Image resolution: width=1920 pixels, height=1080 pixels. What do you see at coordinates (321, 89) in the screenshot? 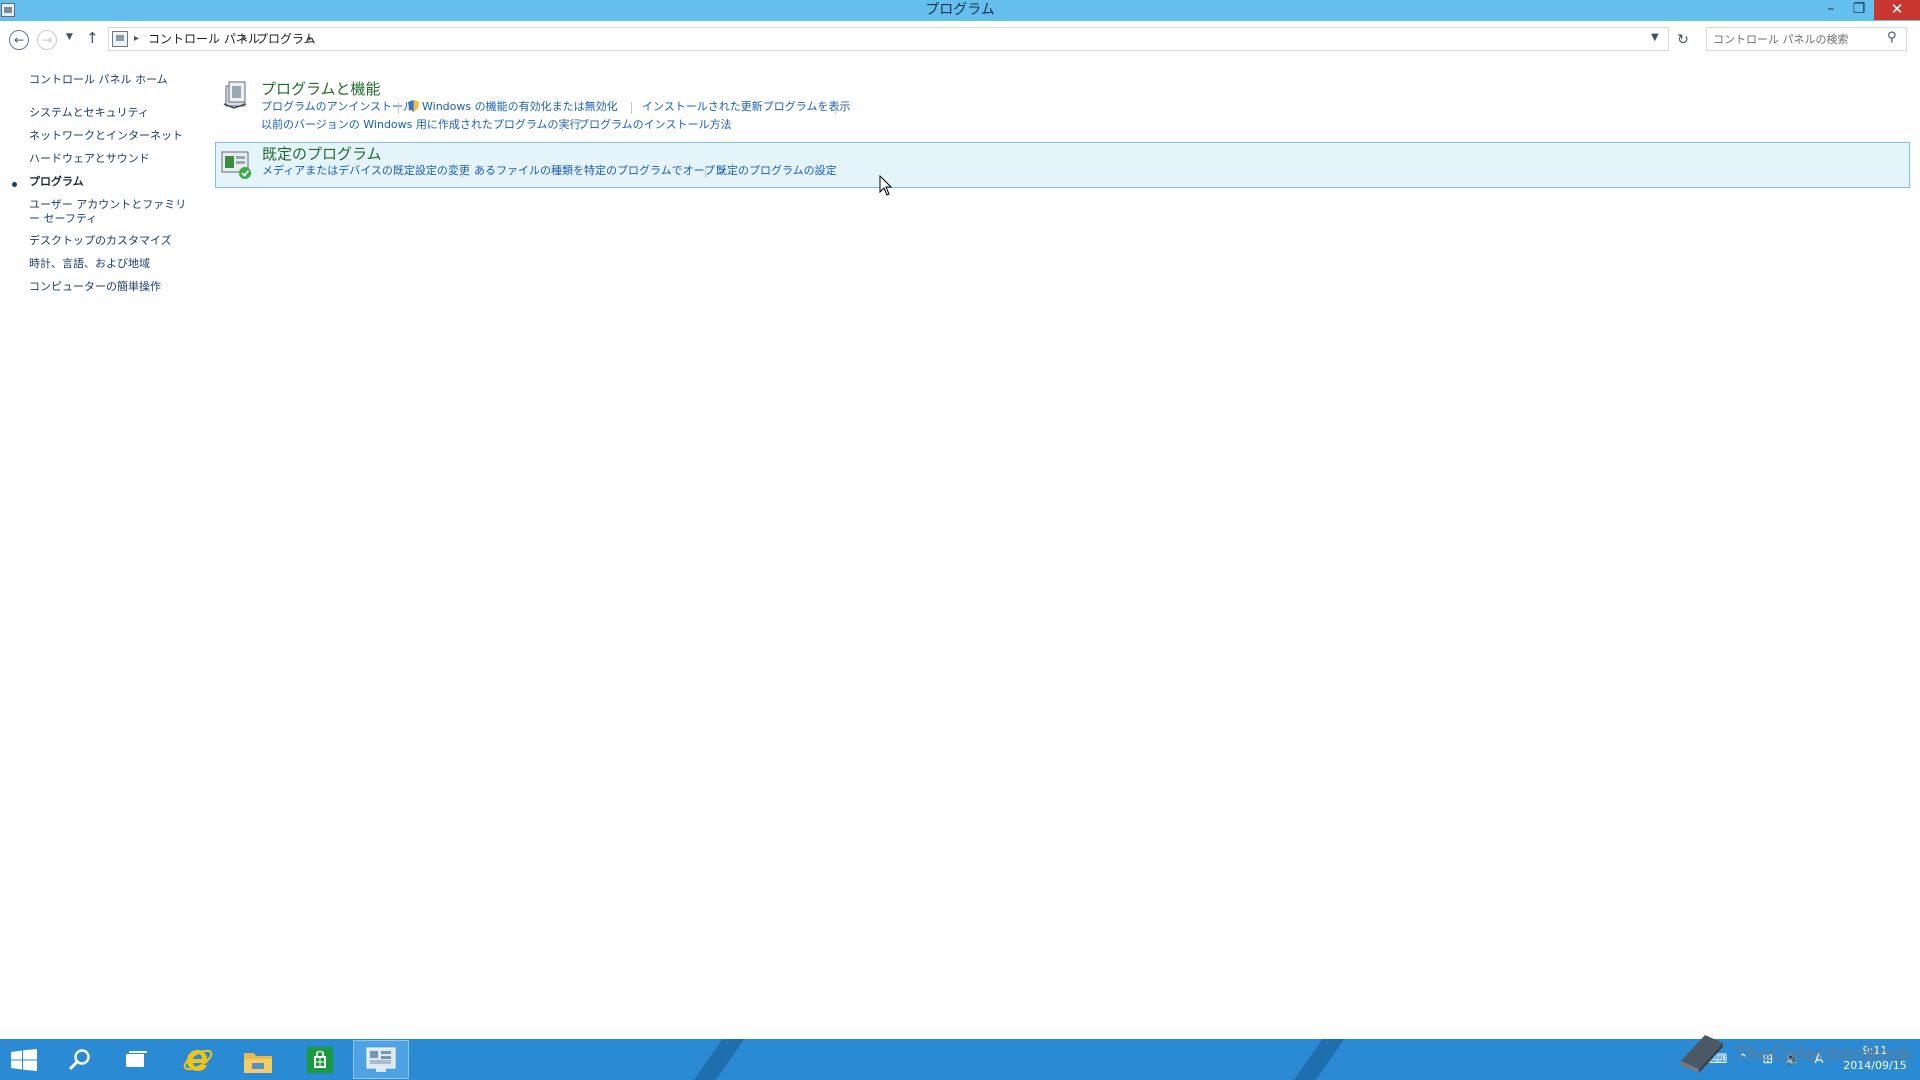
I see `programs-features-title: プログラムと機能` at bounding box center [321, 89].